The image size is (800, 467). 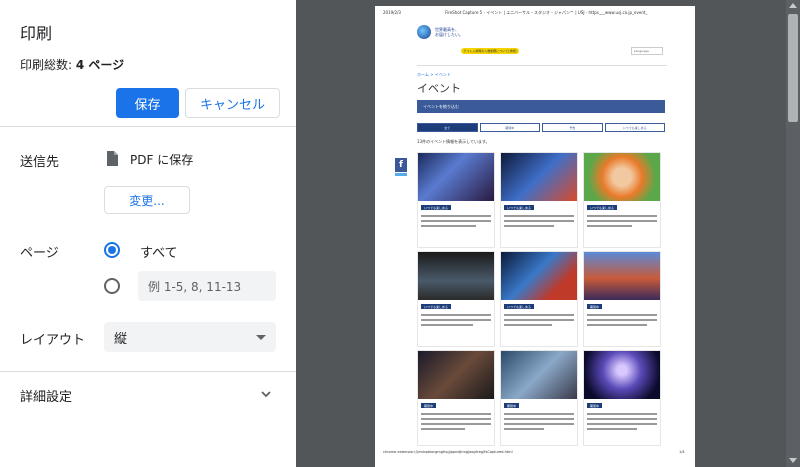 What do you see at coordinates (453, 141) in the screenshot?
I see `event-count: 13件のイベント情報を表示しています。` at bounding box center [453, 141].